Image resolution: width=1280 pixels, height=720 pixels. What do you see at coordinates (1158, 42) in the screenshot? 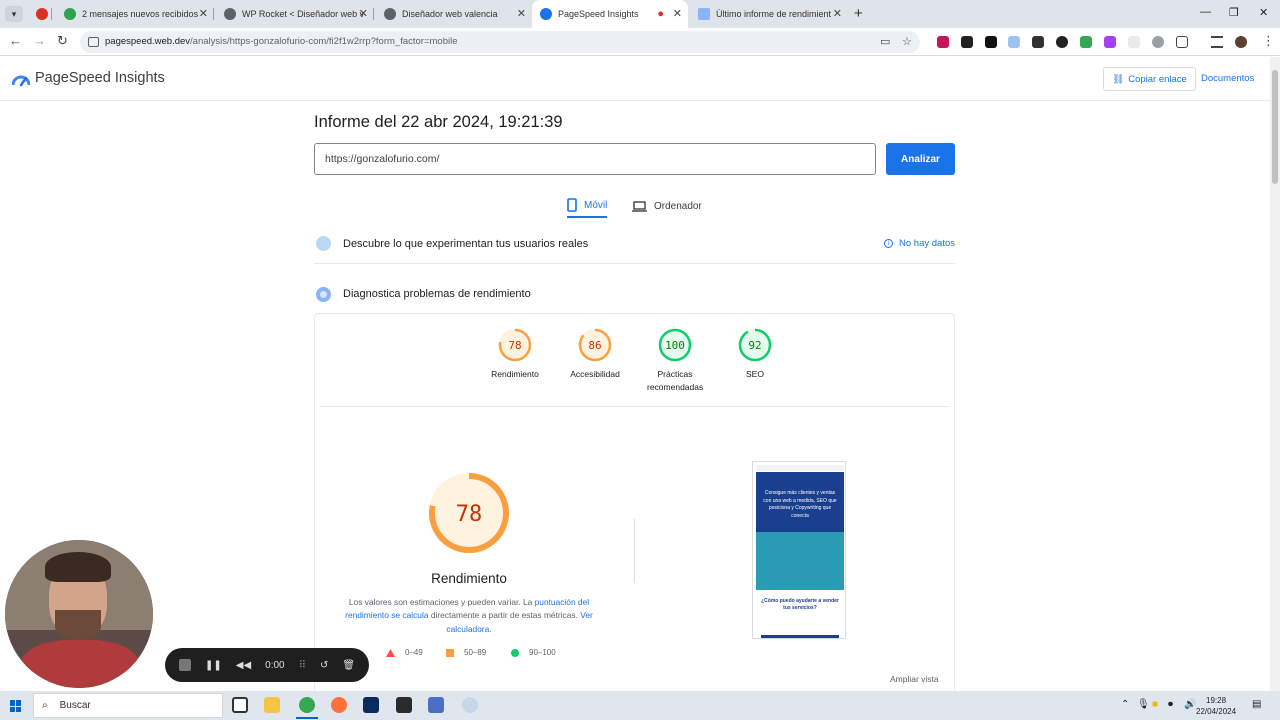
I see `gray-extension-icon` at bounding box center [1158, 42].